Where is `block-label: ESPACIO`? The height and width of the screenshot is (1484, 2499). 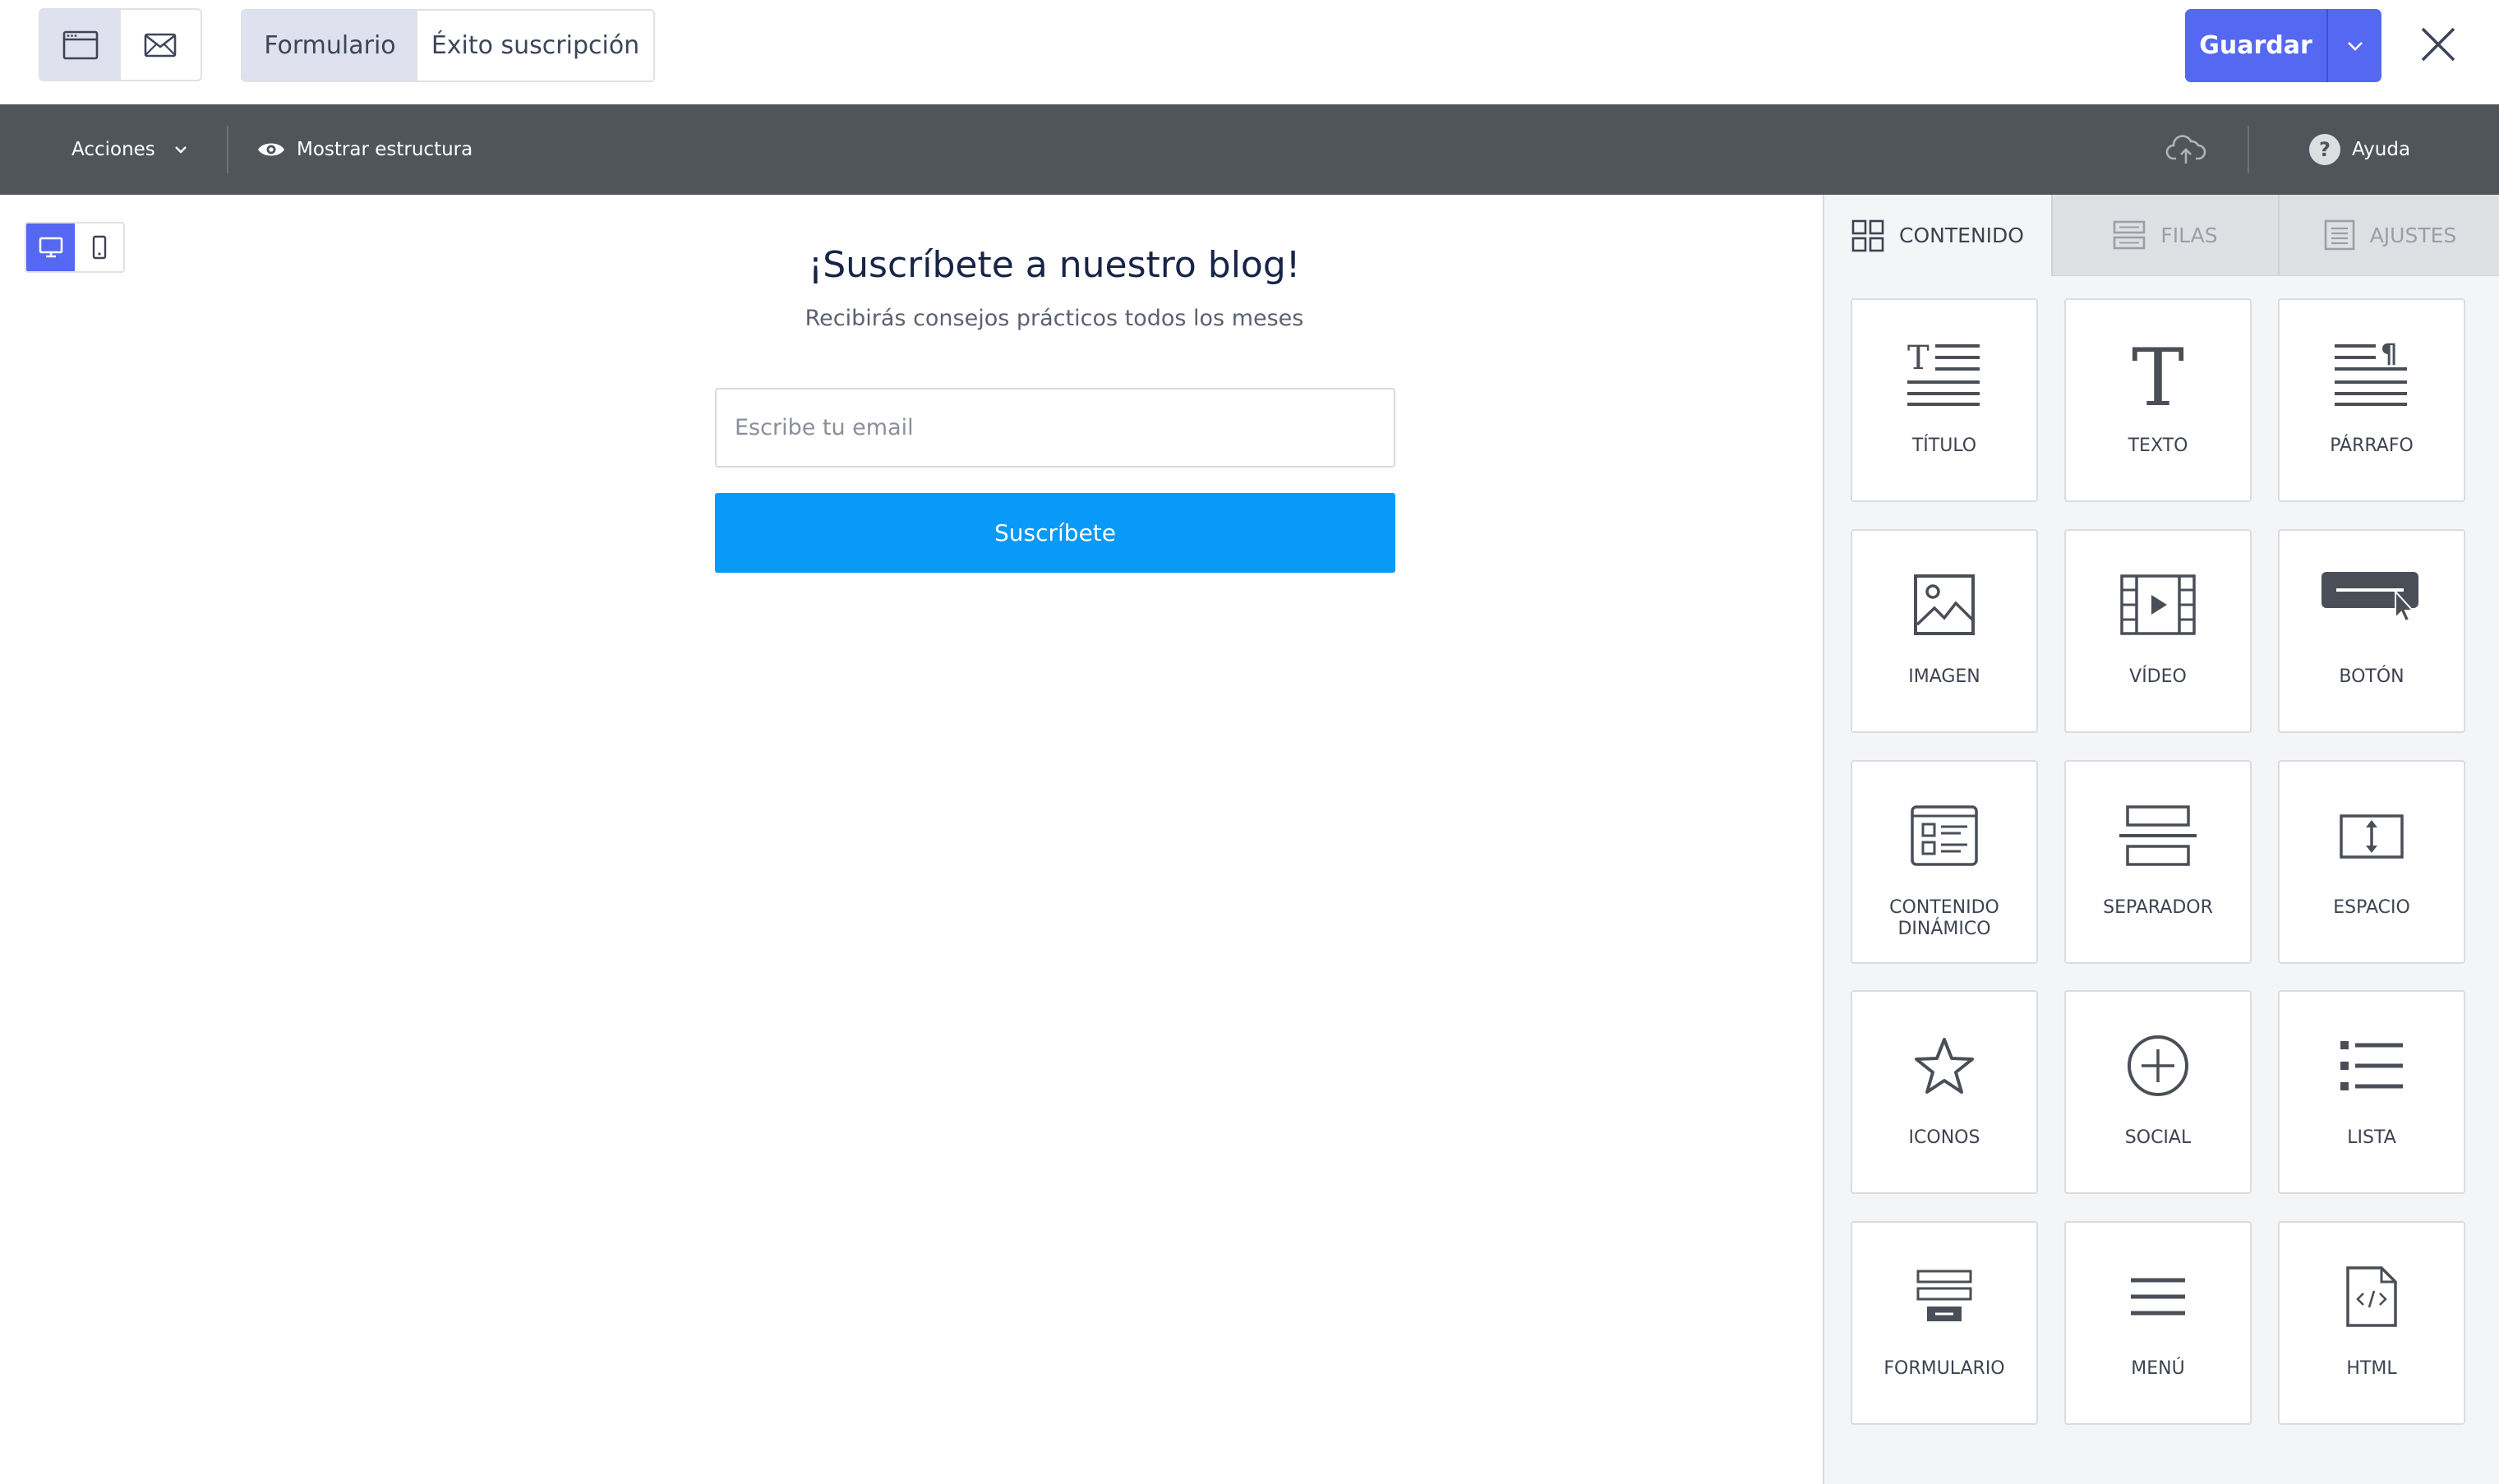 block-label: ESPACIO is located at coordinates (2371, 908).